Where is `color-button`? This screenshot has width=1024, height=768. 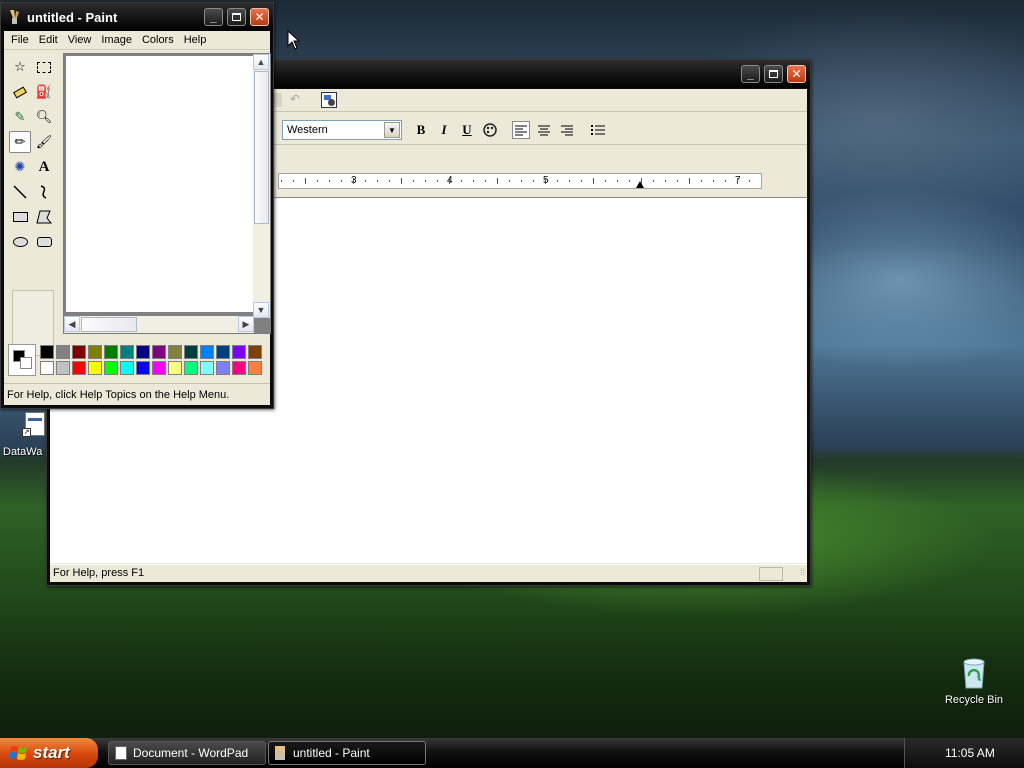
color-button is located at coordinates (490, 130).